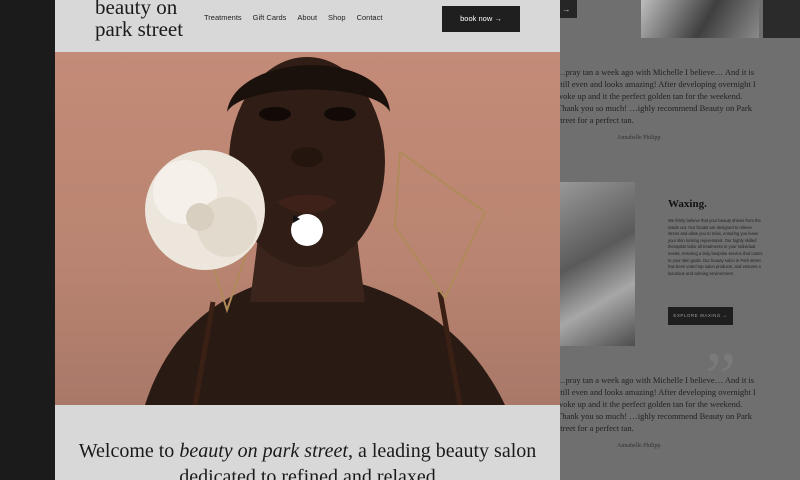 The image size is (800, 480). Describe the element at coordinates (781, 19) in the screenshot. I see `background-top-block` at that location.